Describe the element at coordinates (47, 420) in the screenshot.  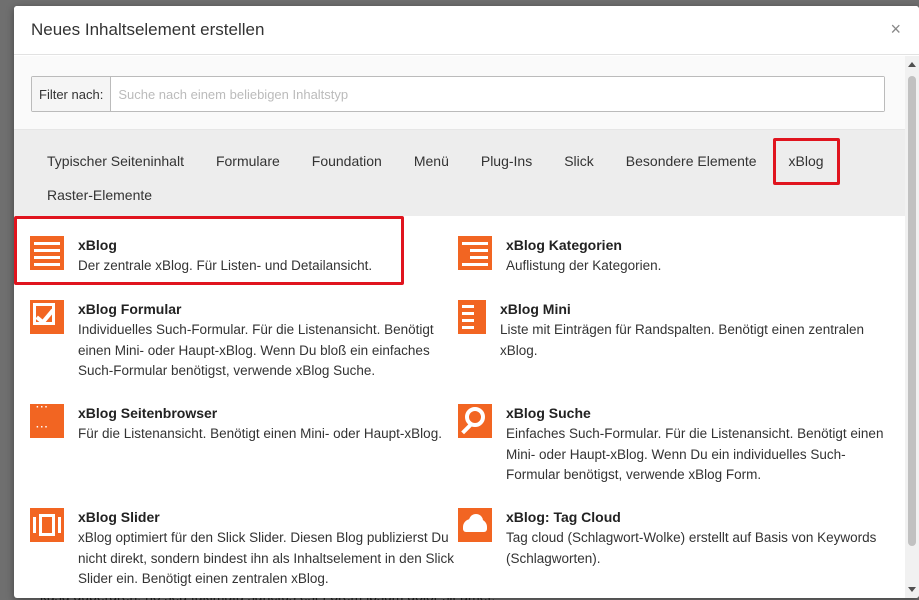
I see `pagination-icon: ··· ···` at that location.